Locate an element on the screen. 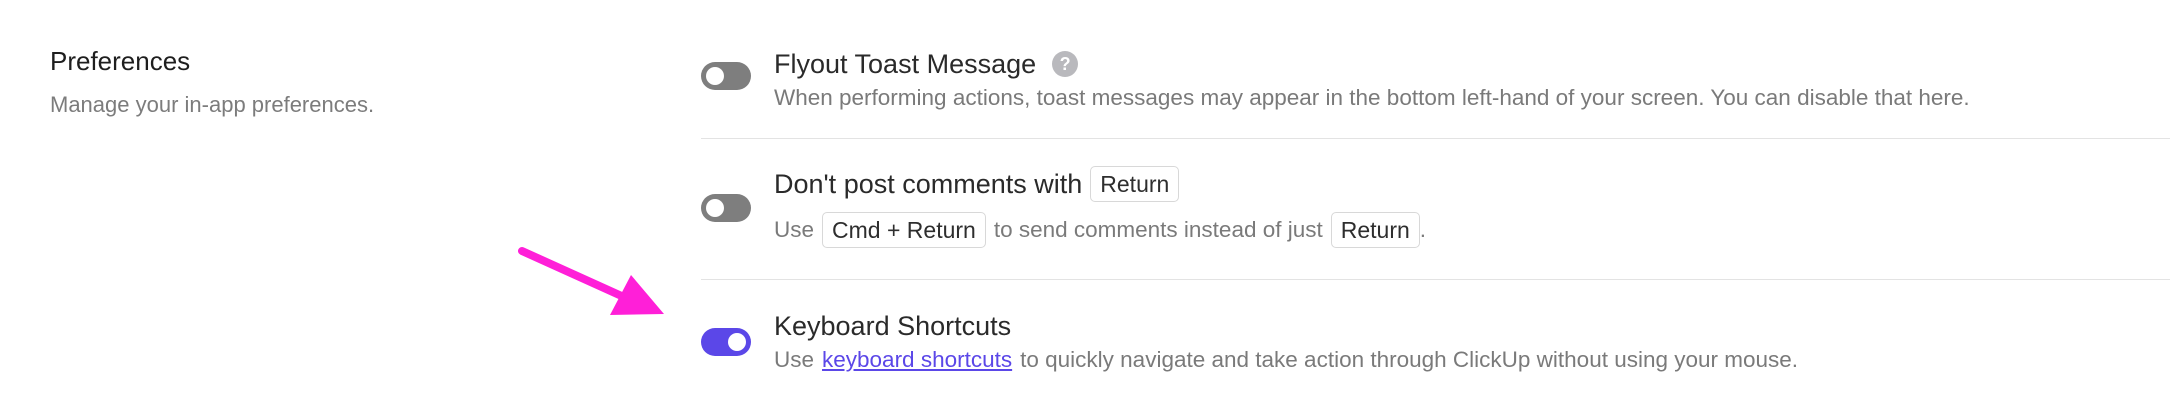  keyboard-shortcuts-toggle is located at coordinates (726, 342).